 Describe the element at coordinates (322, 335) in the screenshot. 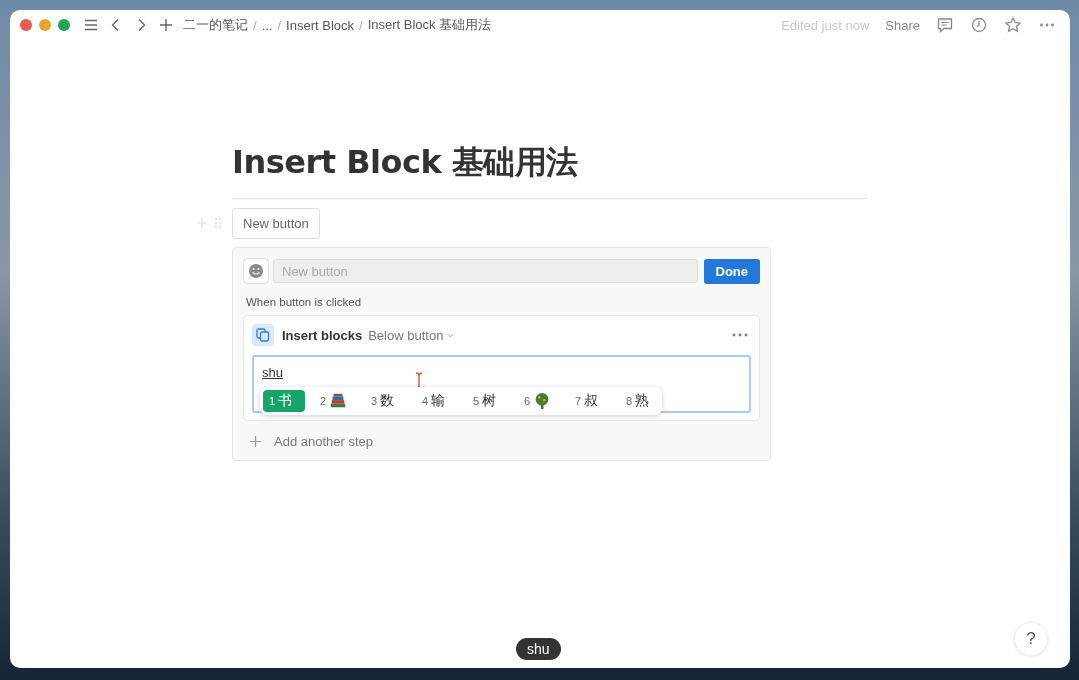

I see `step-action: Insert blocks` at that location.